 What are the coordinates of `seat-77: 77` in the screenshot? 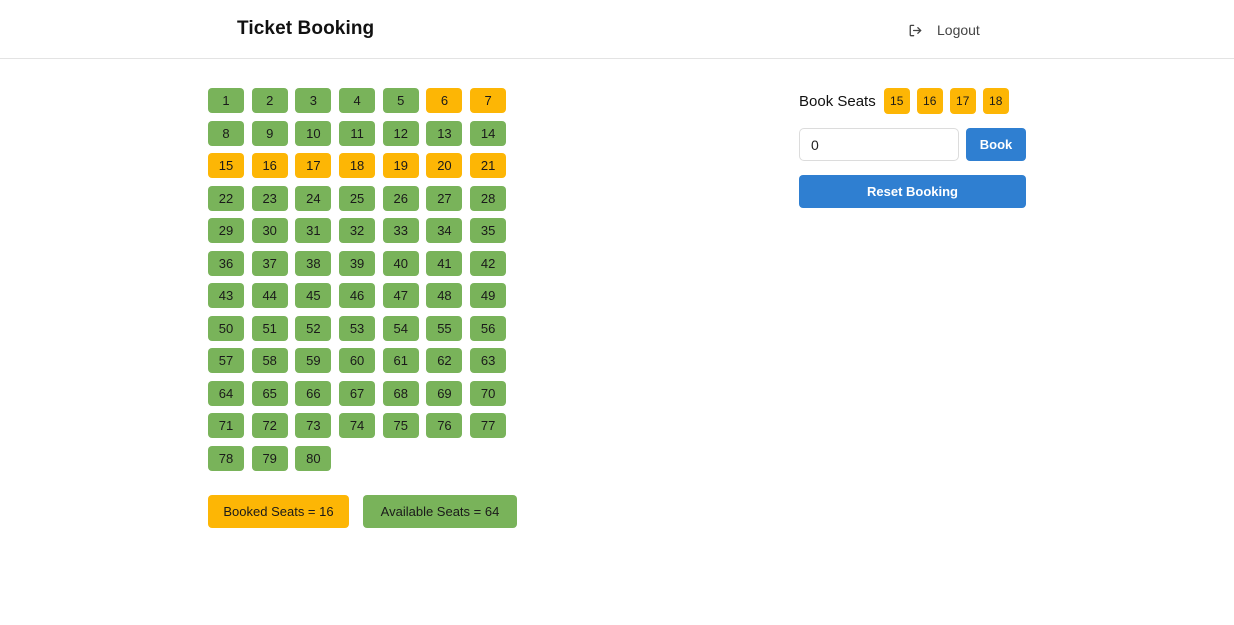 It's located at (488, 425).